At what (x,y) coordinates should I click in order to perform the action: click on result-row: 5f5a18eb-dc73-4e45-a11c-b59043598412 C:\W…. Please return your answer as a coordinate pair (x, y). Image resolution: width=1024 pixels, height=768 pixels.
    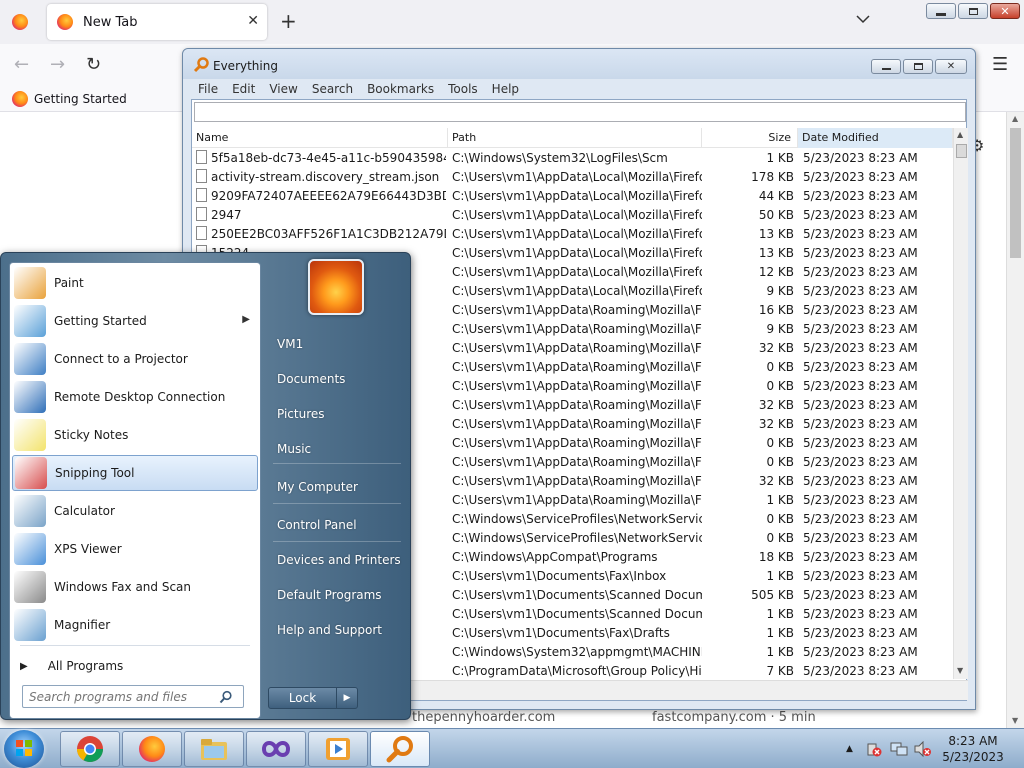
    Looking at the image, I should click on (572, 158).